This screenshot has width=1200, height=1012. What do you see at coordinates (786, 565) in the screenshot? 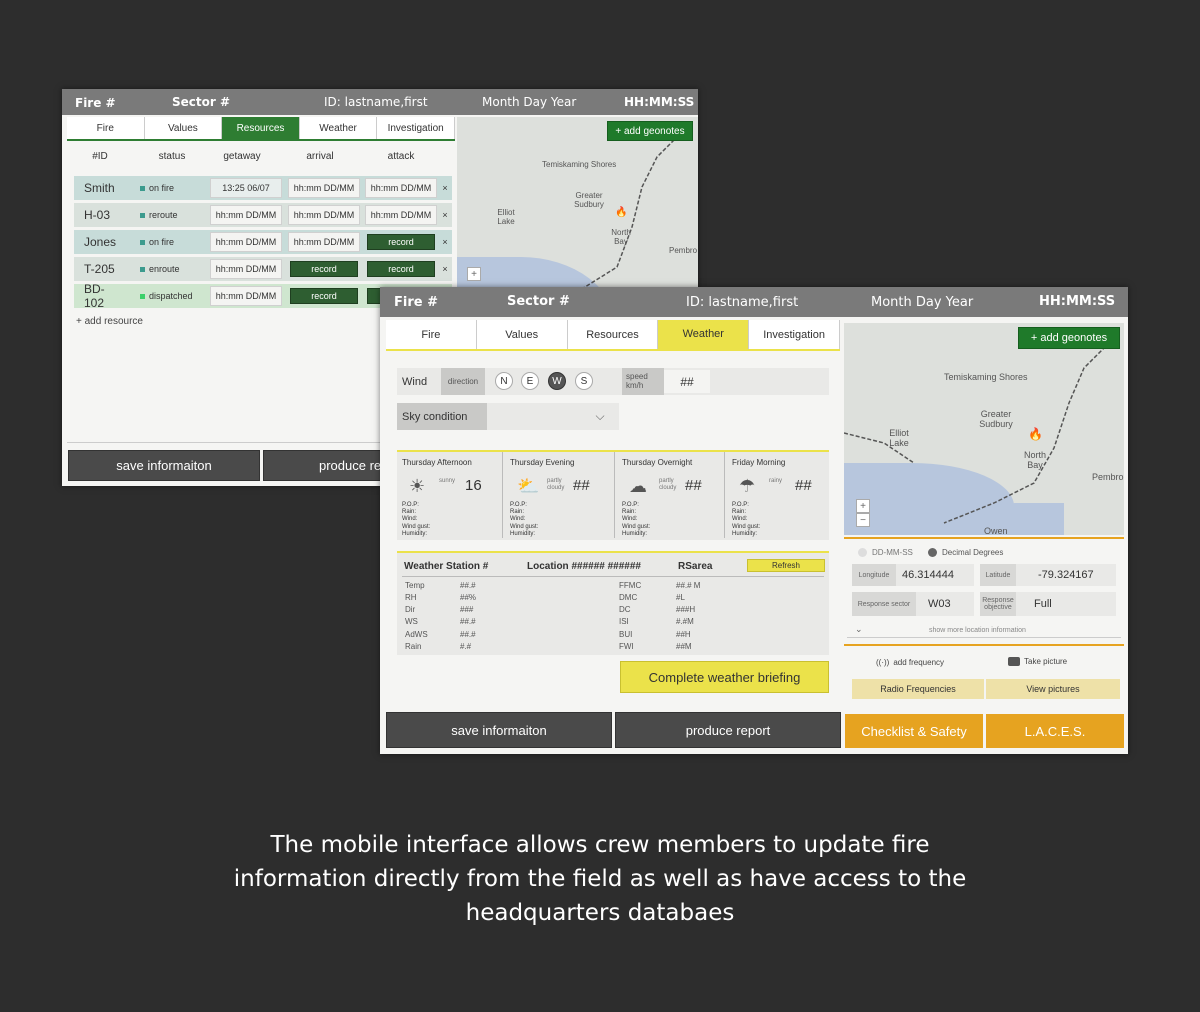
I see `refresh-button: Refresh` at bounding box center [786, 565].